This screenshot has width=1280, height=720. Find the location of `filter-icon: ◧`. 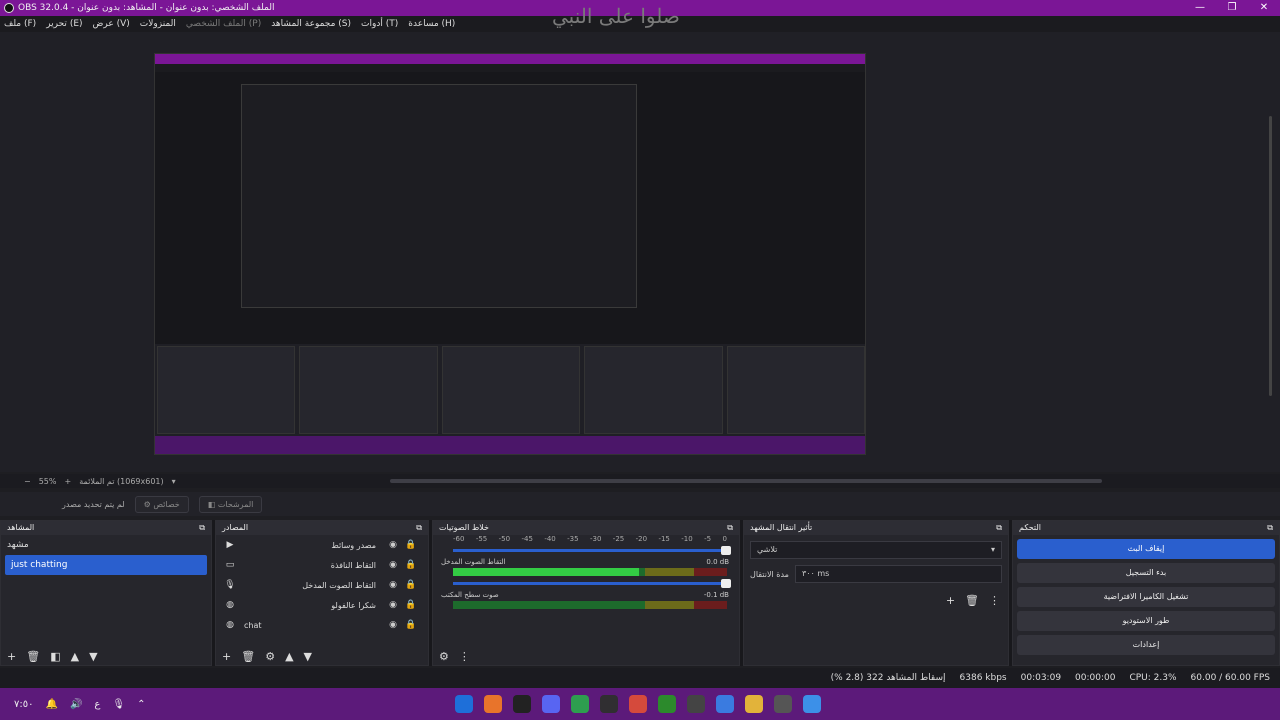

filter-icon: ◧ is located at coordinates (212, 504).